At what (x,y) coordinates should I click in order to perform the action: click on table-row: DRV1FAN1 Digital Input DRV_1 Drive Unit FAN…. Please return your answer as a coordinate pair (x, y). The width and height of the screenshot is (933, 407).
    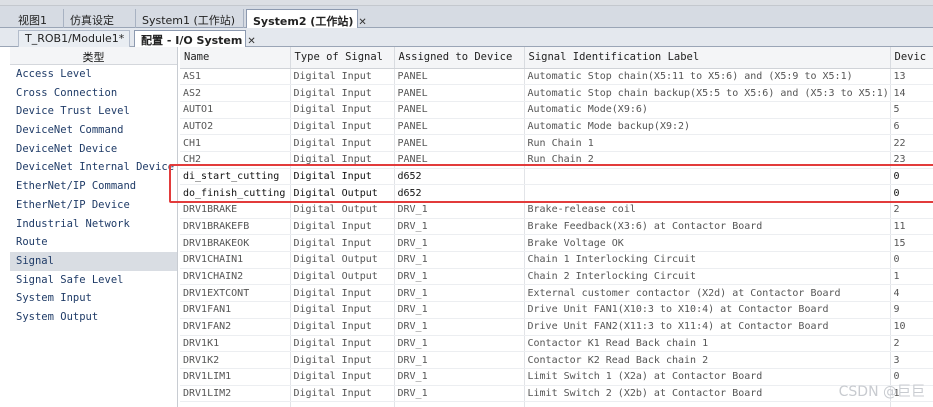
    Looking at the image, I should click on (556, 310).